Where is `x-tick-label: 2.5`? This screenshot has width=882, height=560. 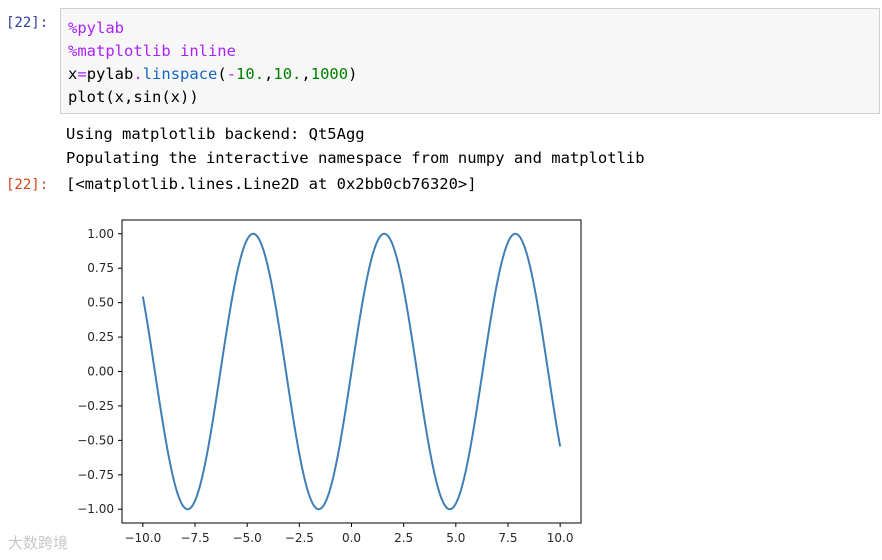 x-tick-label: 2.5 is located at coordinates (403, 538).